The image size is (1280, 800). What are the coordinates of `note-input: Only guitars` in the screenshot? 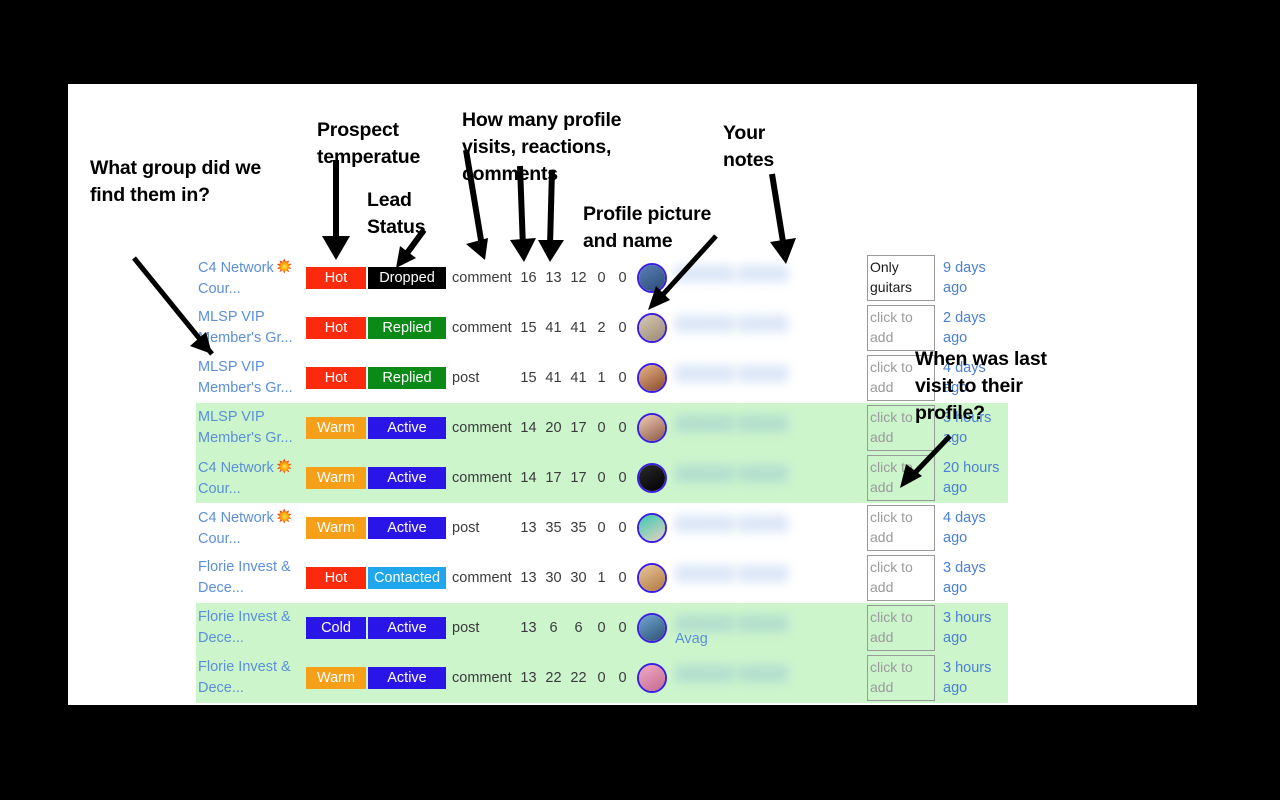 It's located at (901, 278).